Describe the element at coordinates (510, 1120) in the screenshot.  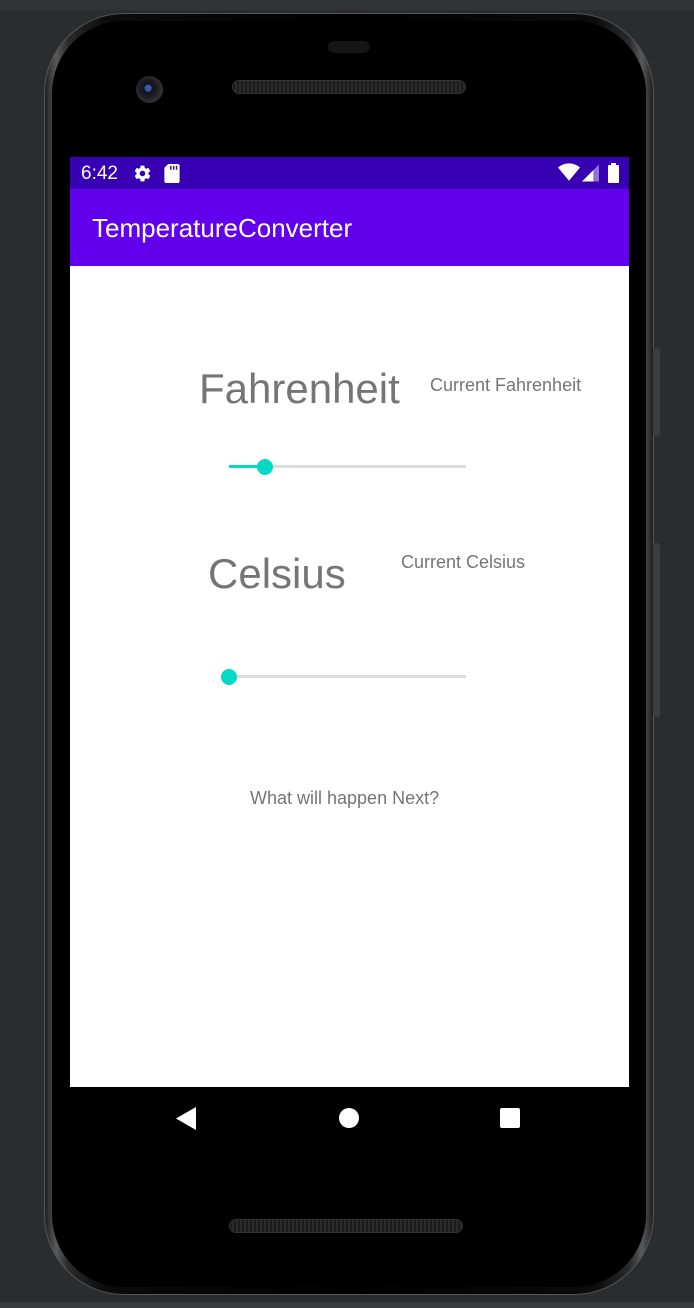
I see `recents-icon` at that location.